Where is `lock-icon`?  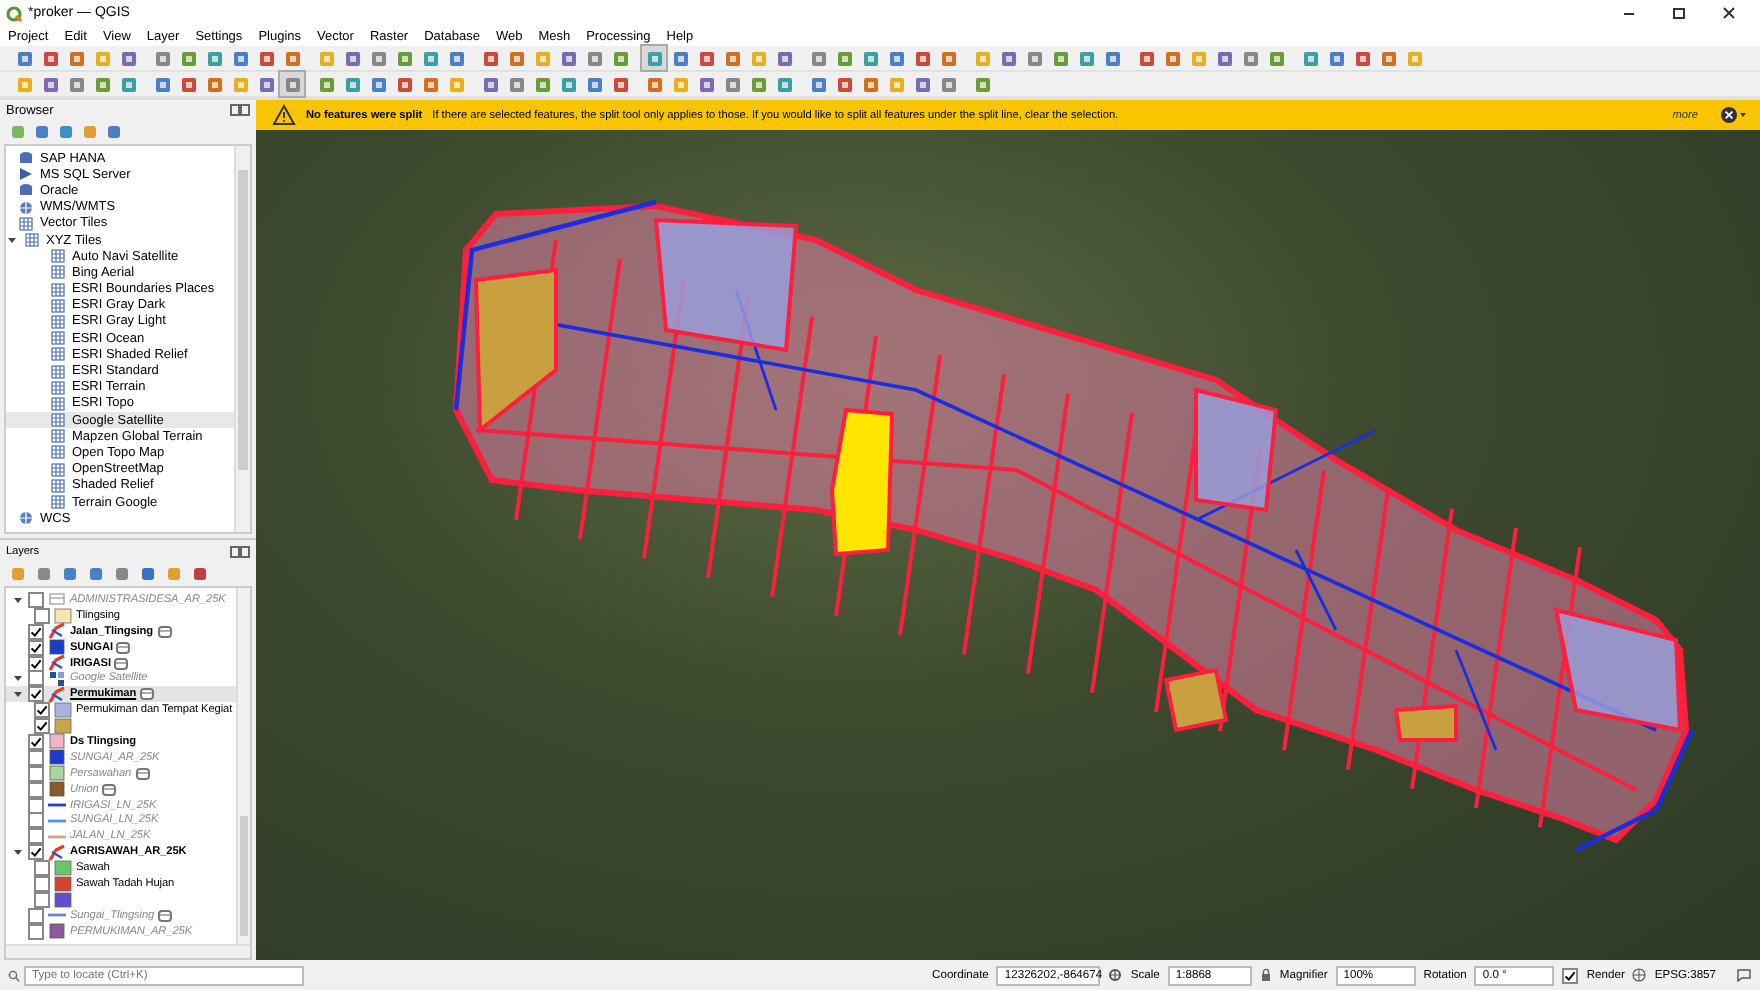
lock-icon is located at coordinates (1265, 975).